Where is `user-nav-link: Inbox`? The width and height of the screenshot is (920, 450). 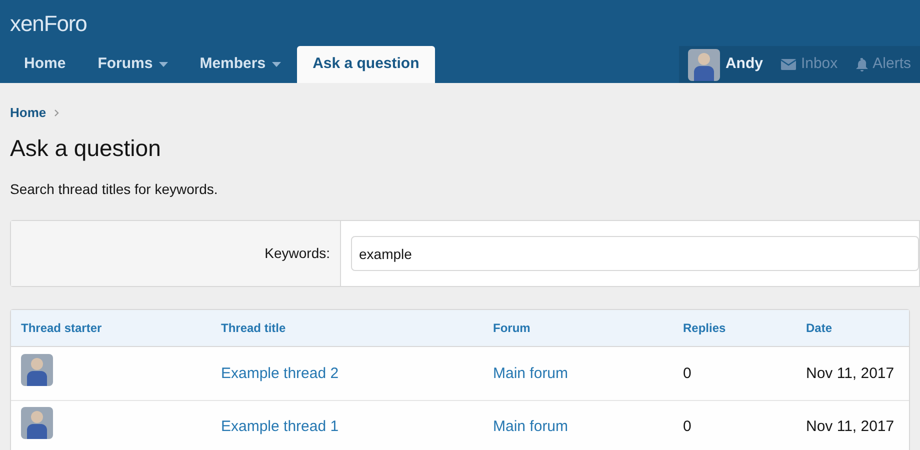 user-nav-link: Inbox is located at coordinates (809, 64).